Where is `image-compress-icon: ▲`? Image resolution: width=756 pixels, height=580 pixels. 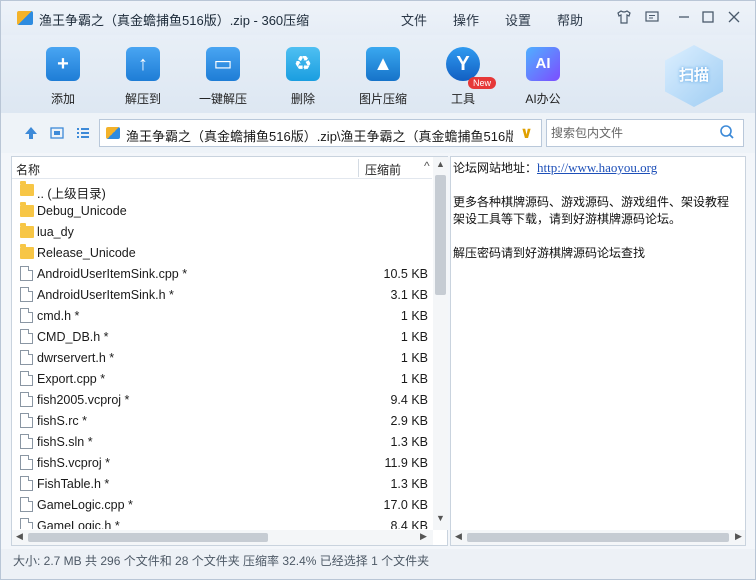
image-compress-icon: ▲ is located at coordinates (383, 64).